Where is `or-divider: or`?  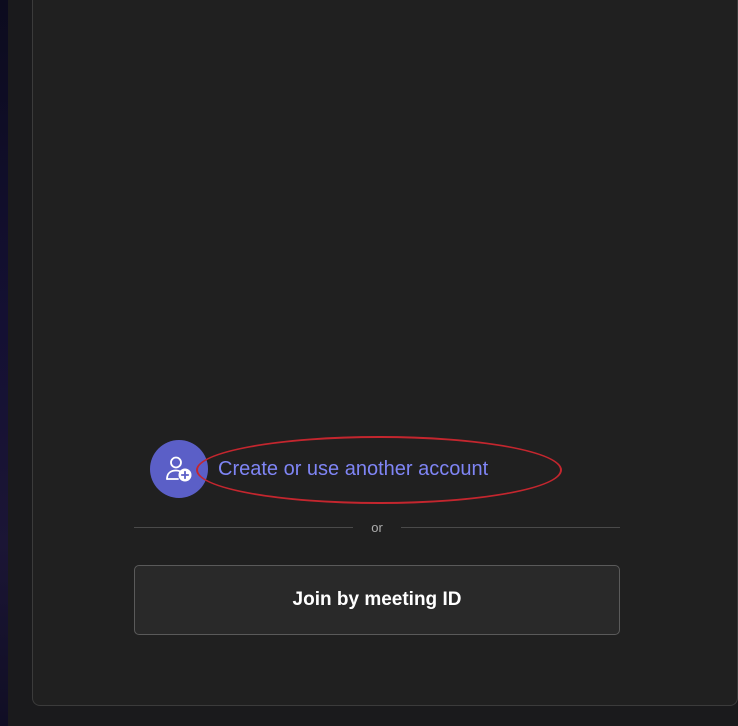
or-divider: or is located at coordinates (377, 527).